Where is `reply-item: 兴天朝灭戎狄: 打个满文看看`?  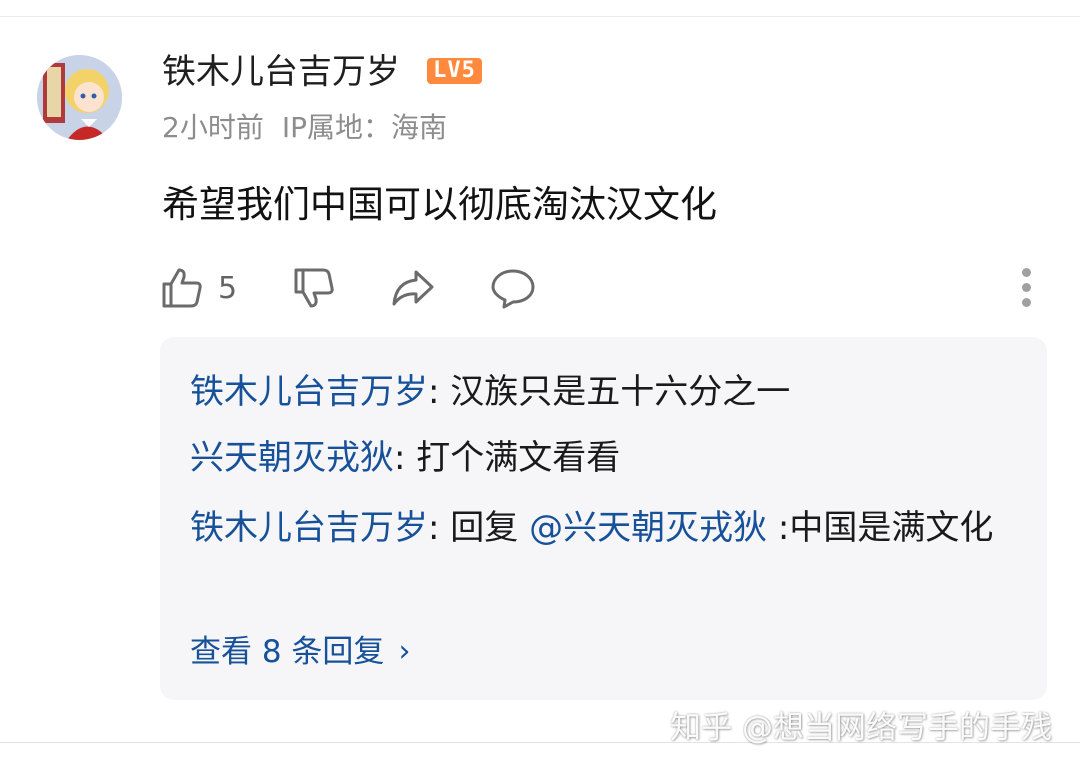 reply-item: 兴天朝灭戎狄: 打个满文看看 is located at coordinates (605, 458).